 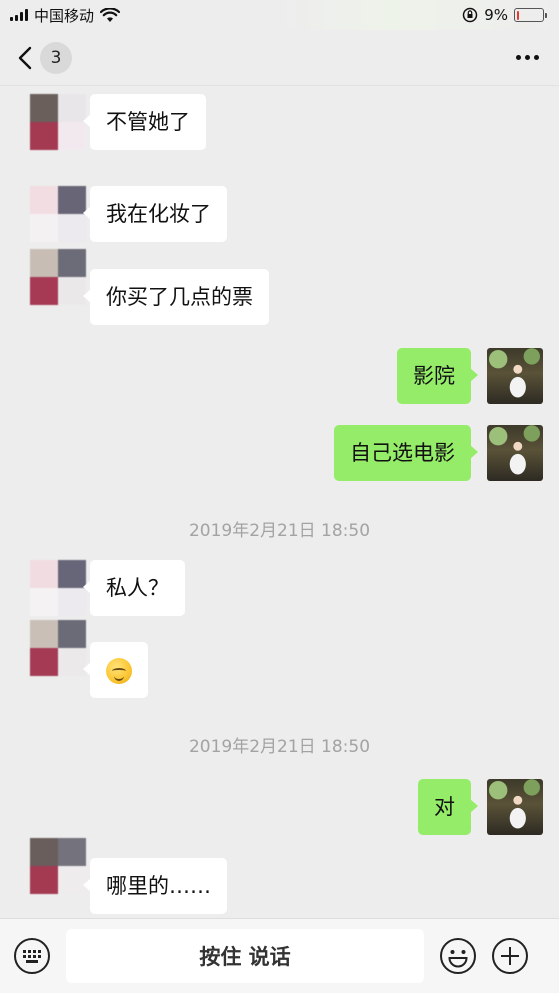 What do you see at coordinates (110, 14) in the screenshot?
I see `wifi-icon` at bounding box center [110, 14].